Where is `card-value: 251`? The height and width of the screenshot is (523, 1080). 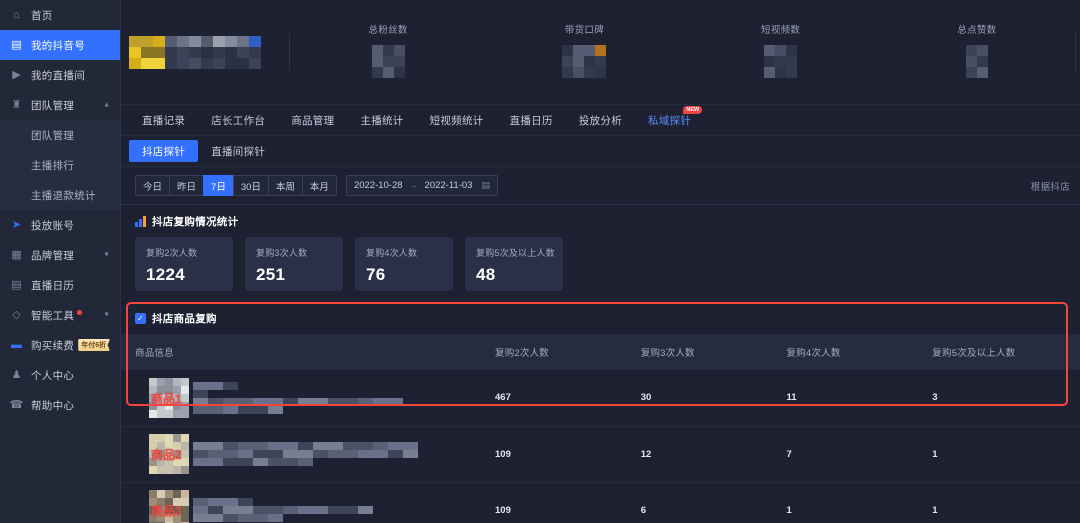 card-value: 251 is located at coordinates (271, 274).